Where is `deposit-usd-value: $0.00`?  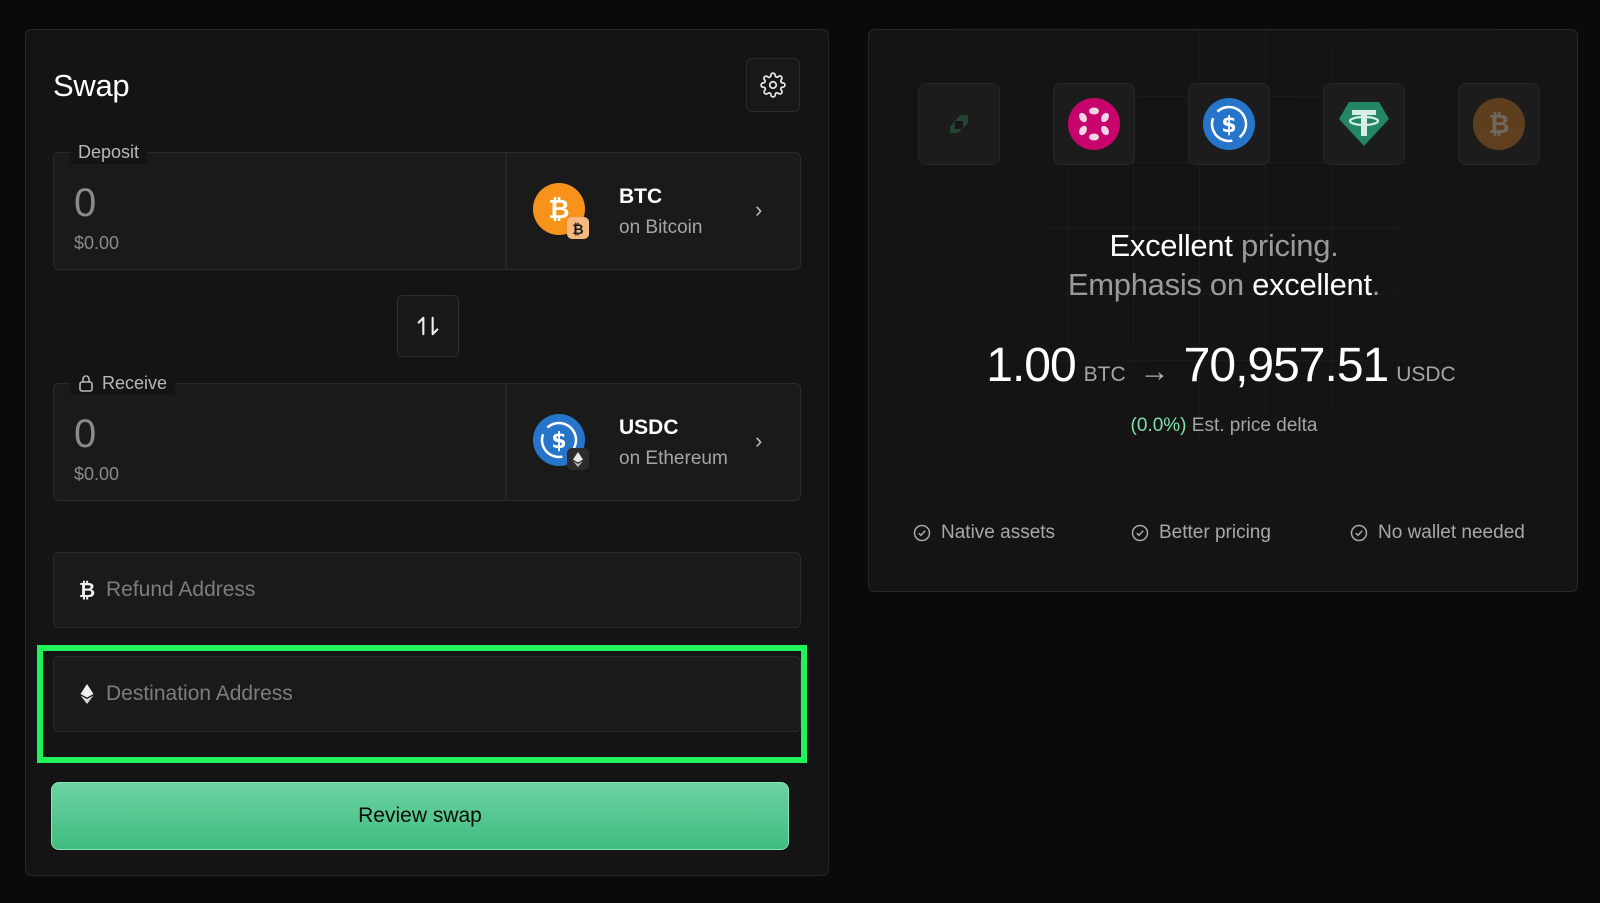
deposit-usd-value: $0.00 is located at coordinates (97, 243).